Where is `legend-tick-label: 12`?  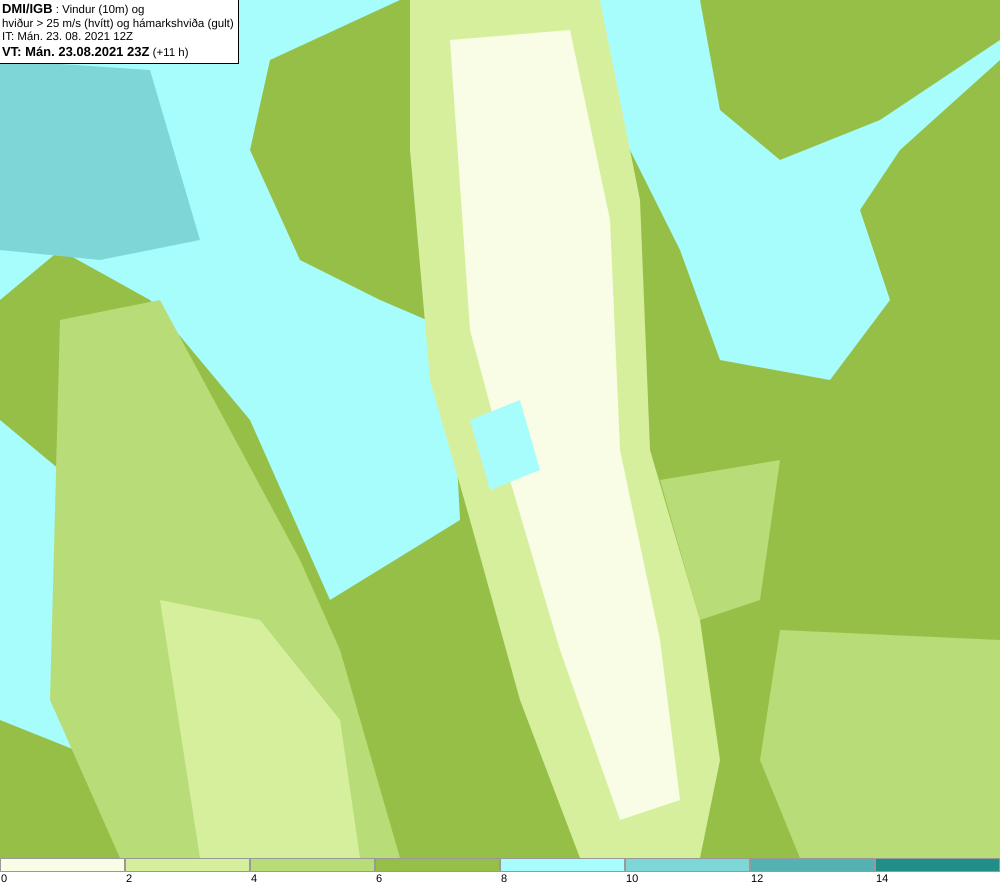 legend-tick-label: 12 is located at coordinates (757, 879).